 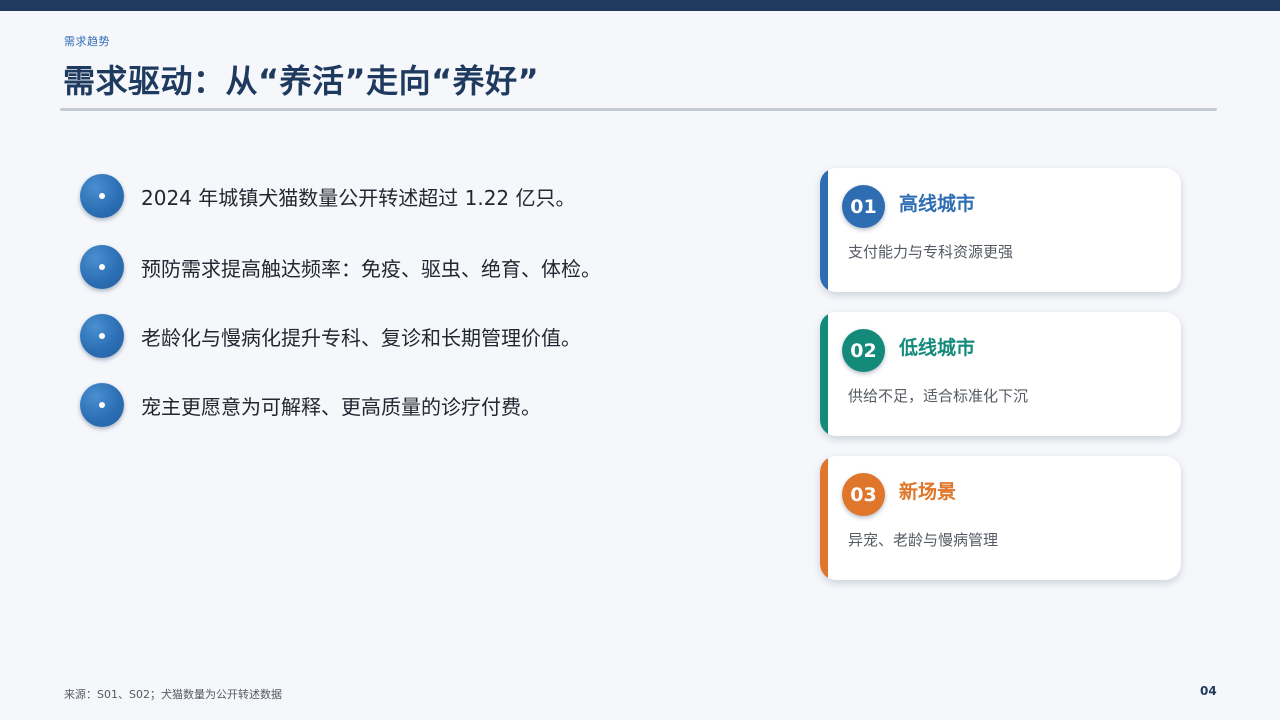 I want to click on bullet-item: 老龄化与慢病化提升专科、复诊和长期管理价值。, so click(x=330, y=336).